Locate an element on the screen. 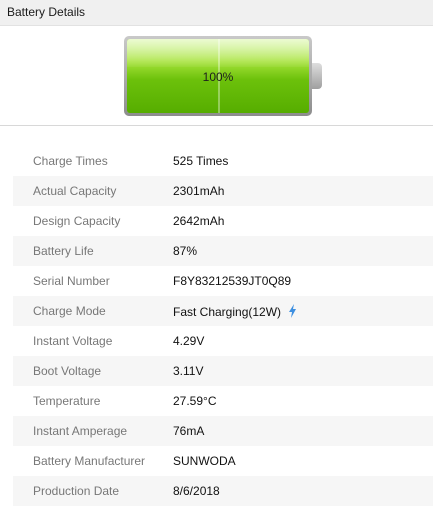 The height and width of the screenshot is (516, 433). detail-row-actual-capacity: Actual Capacity 2301mAh is located at coordinates (223, 191).